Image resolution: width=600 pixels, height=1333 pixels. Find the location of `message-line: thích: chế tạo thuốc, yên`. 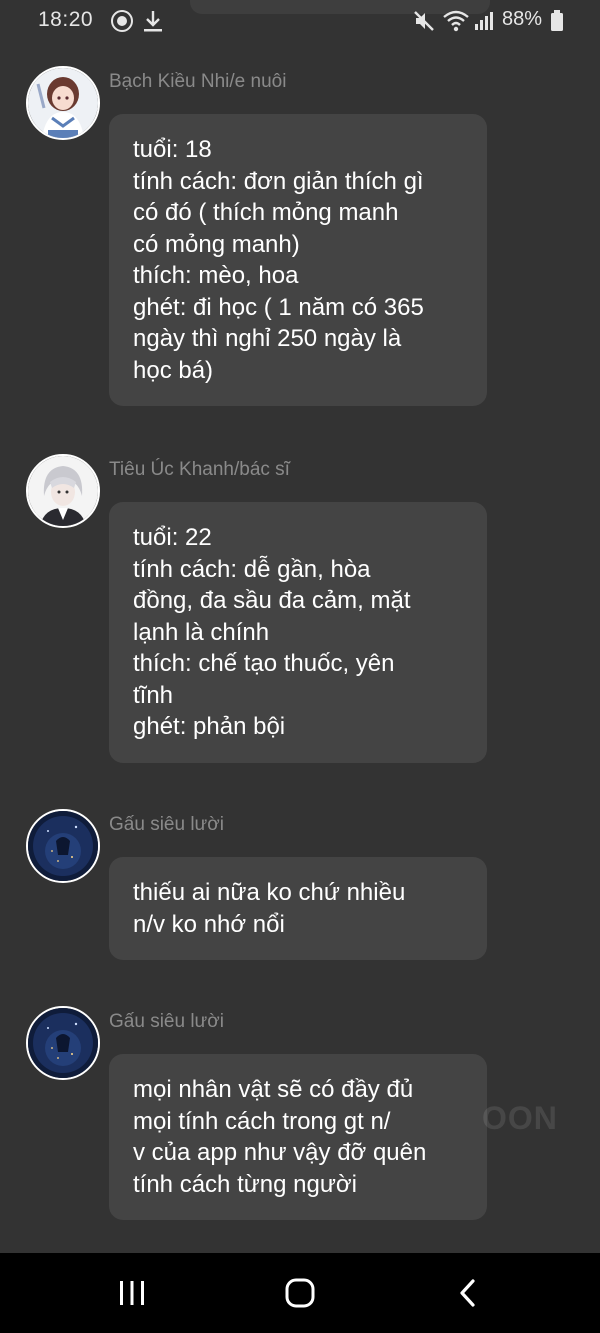

message-line: thích: chế tạo thuốc, yên is located at coordinates (264, 663).